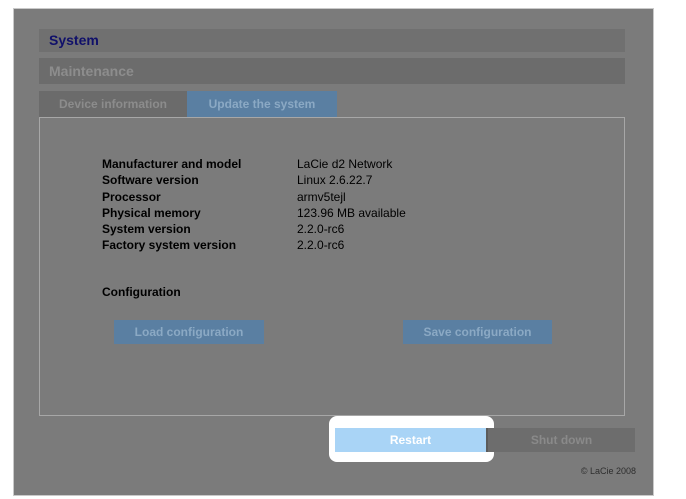 Image resolution: width=686 pixels, height=499 pixels. Describe the element at coordinates (189, 332) in the screenshot. I see `load-configuration-button: Load configuration` at that location.